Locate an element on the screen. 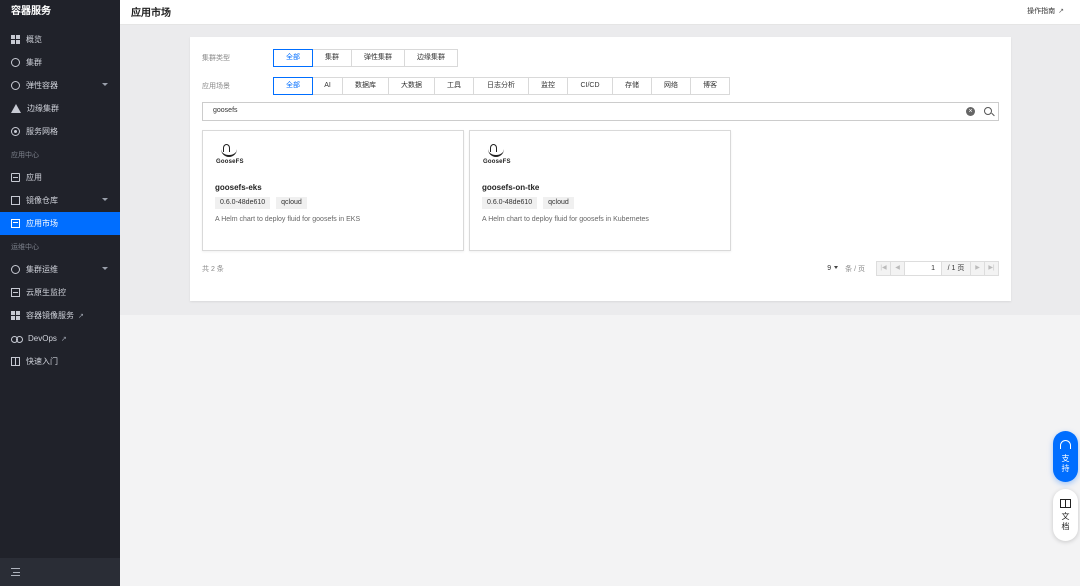 This screenshot has width=1080, height=586. page-number-input: 1 is located at coordinates (923, 268).